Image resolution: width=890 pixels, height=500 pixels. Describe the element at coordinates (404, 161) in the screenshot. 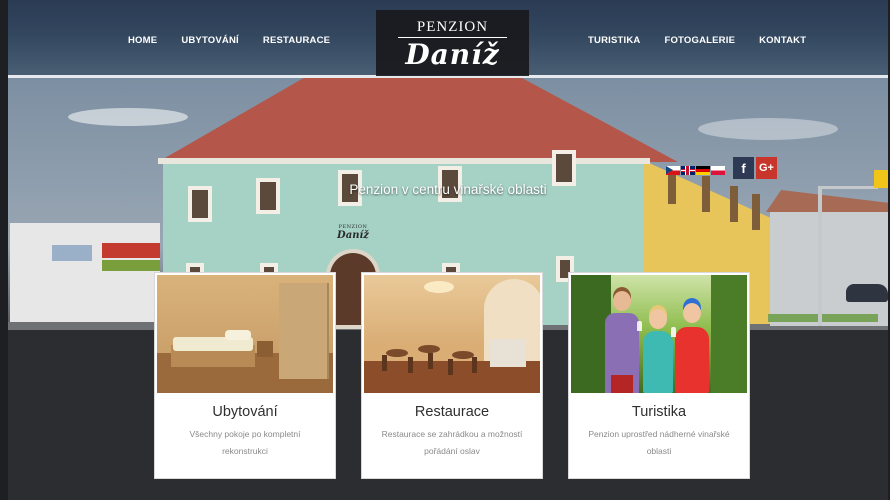

I see `building-cornice` at that location.